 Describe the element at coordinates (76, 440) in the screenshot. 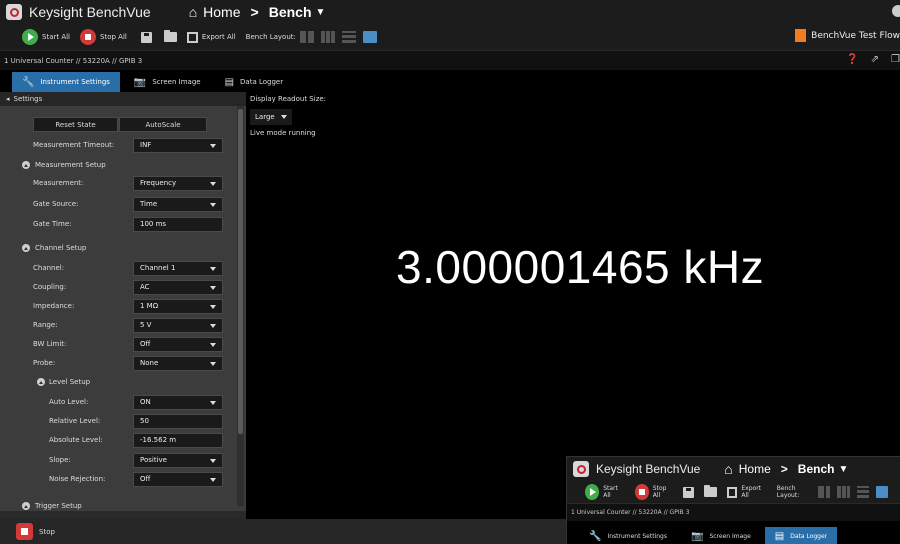

I see `absolute-level-label: Absolute Level:` at that location.